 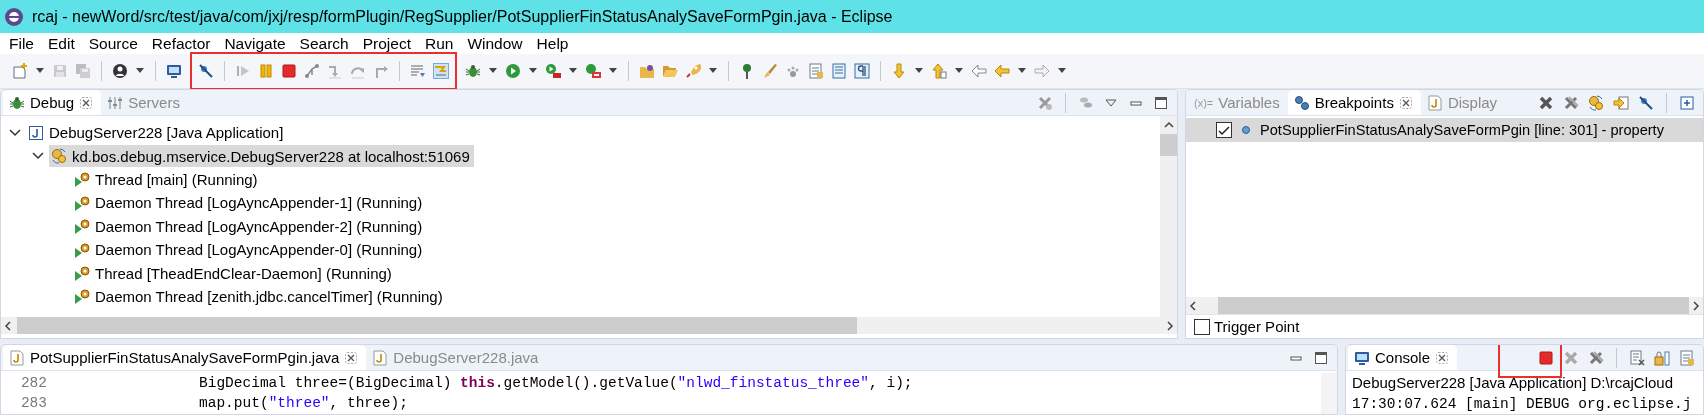 I want to click on rocket-icon, so click(x=693, y=71).